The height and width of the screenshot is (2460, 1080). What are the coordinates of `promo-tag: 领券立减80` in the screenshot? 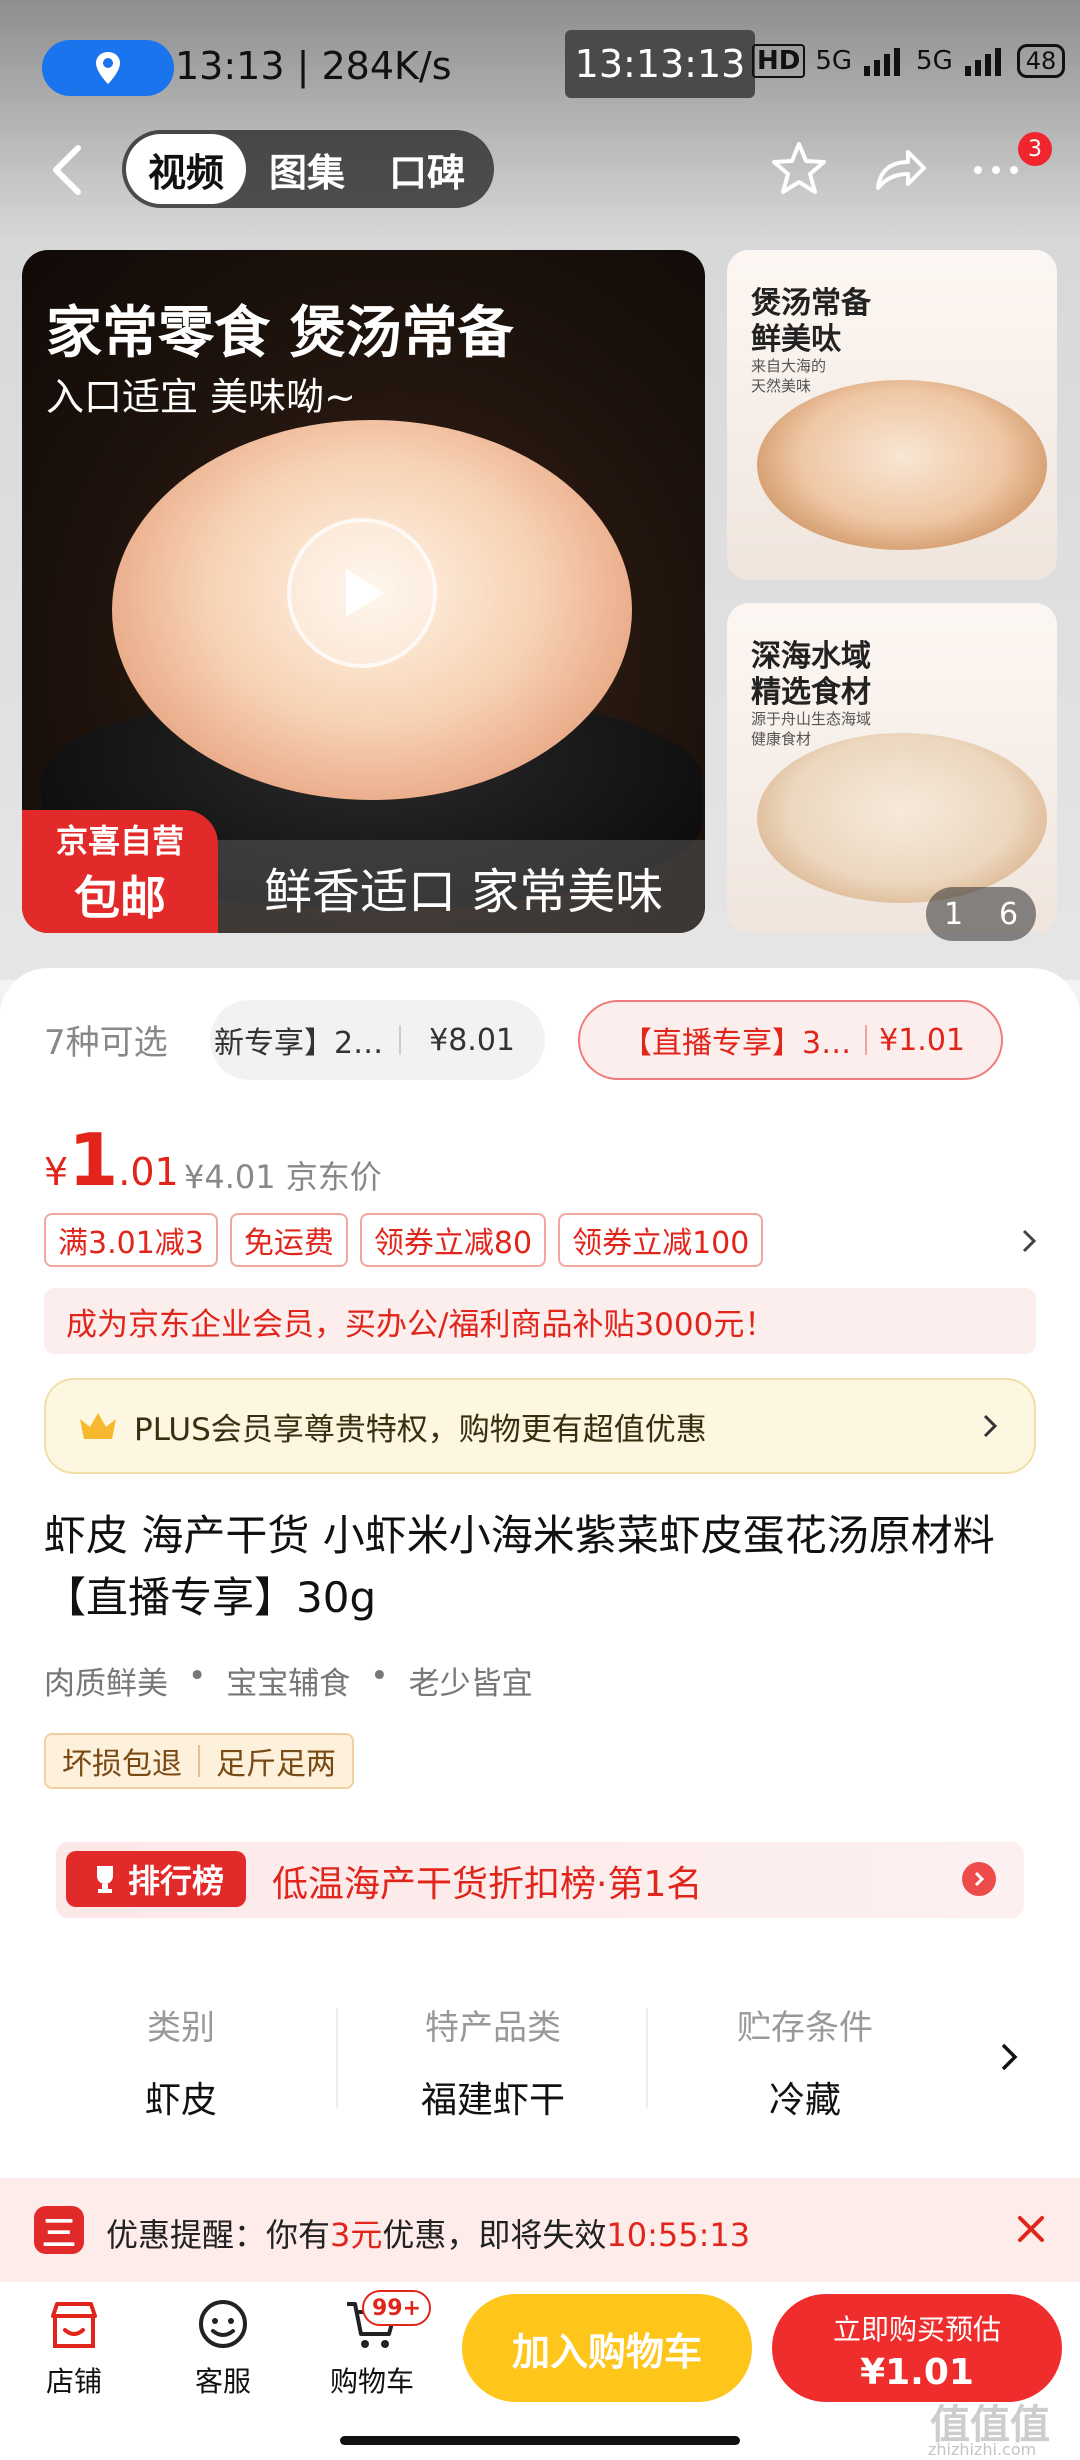 It's located at (453, 1240).